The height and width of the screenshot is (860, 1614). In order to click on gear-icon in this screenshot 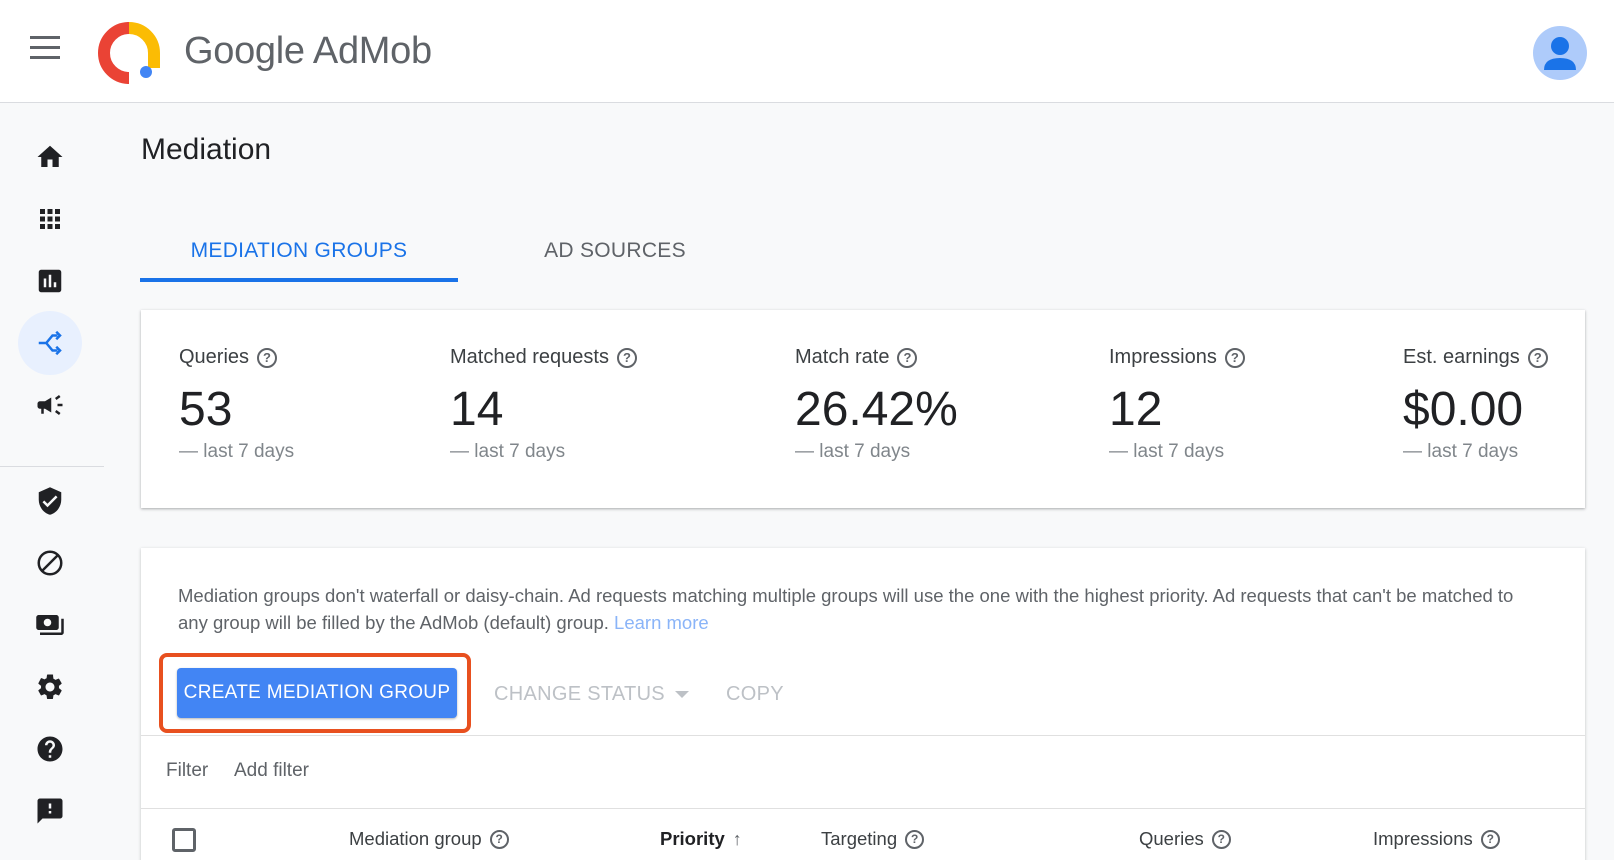, I will do `click(50, 686)`.